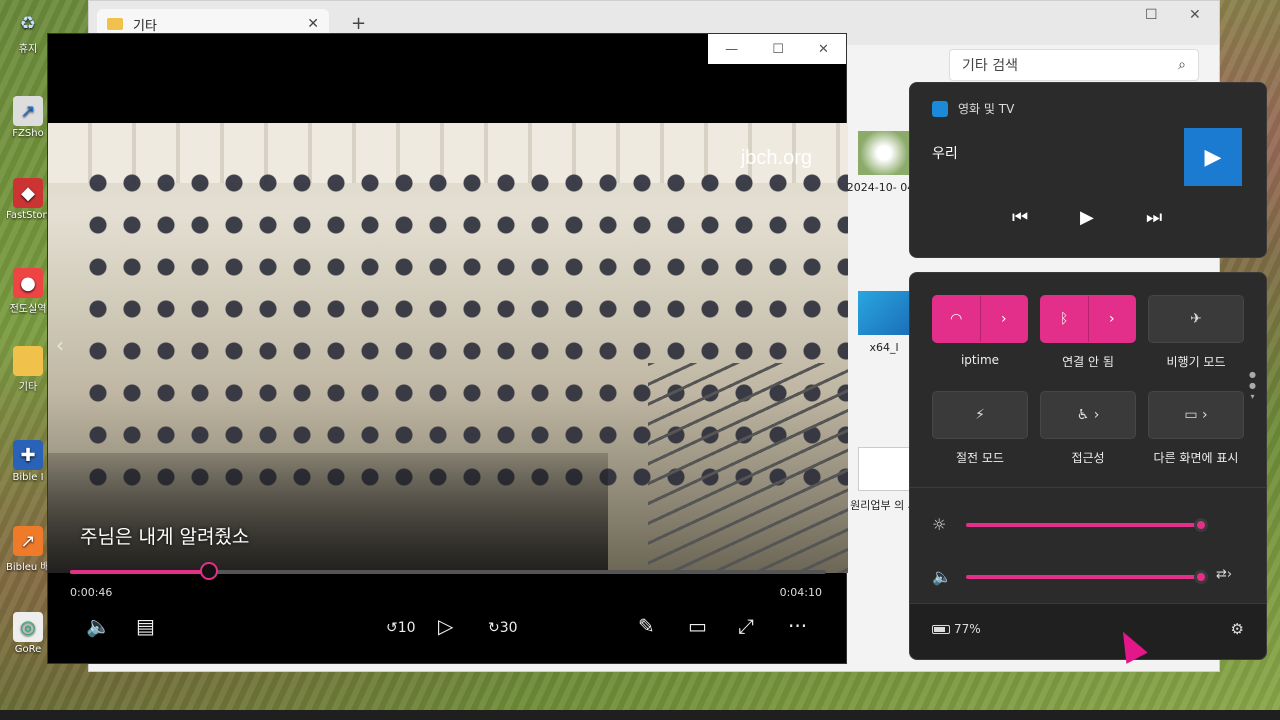 This screenshot has width=1280, height=720. Describe the element at coordinates (884, 313) in the screenshot. I see `package-icon` at that location.